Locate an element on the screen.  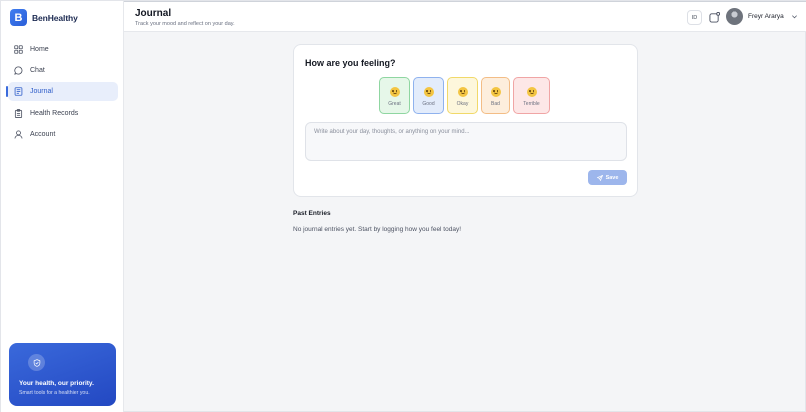
mood-label: Bad is located at coordinates (495, 103).